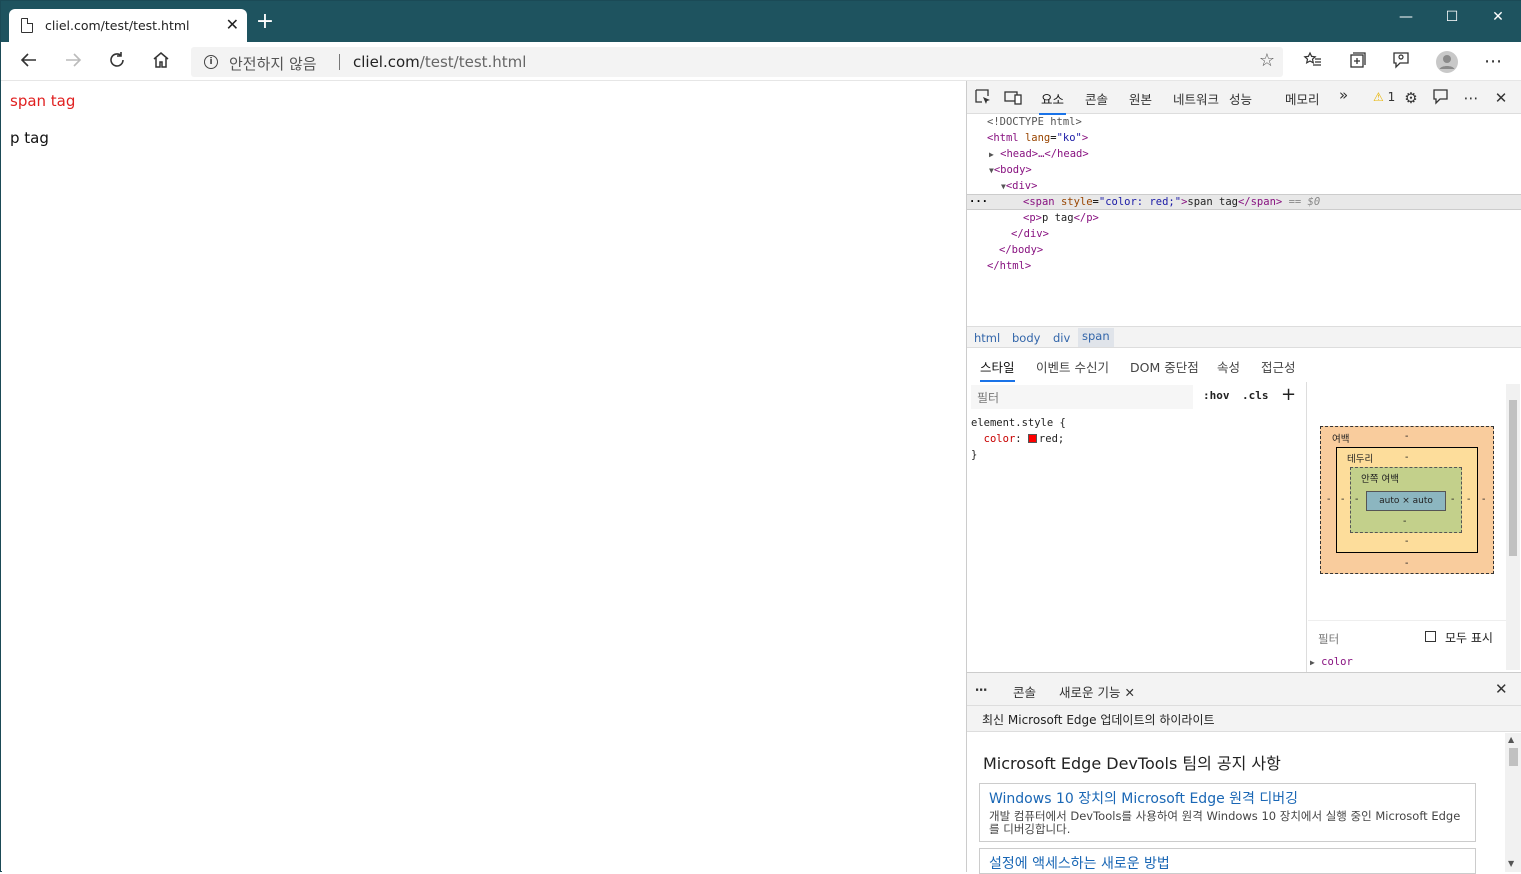  Describe the element at coordinates (1129, 692) in the screenshot. I see `close-tab-icon: ✕` at that location.